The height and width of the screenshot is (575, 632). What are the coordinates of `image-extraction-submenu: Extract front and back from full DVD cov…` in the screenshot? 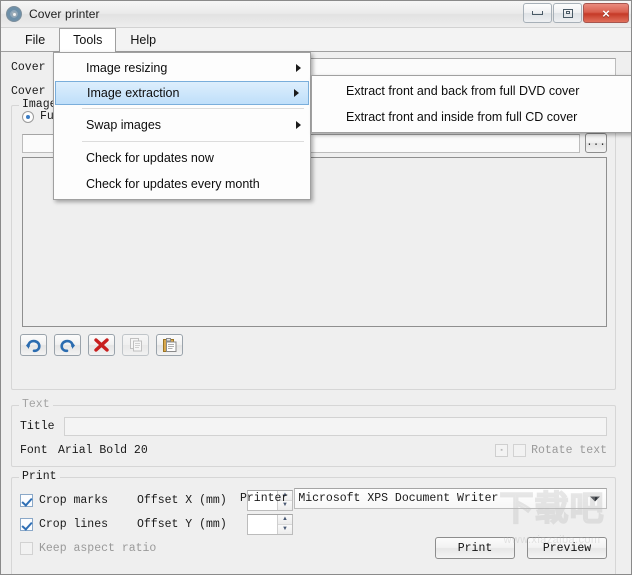 It's located at (471, 104).